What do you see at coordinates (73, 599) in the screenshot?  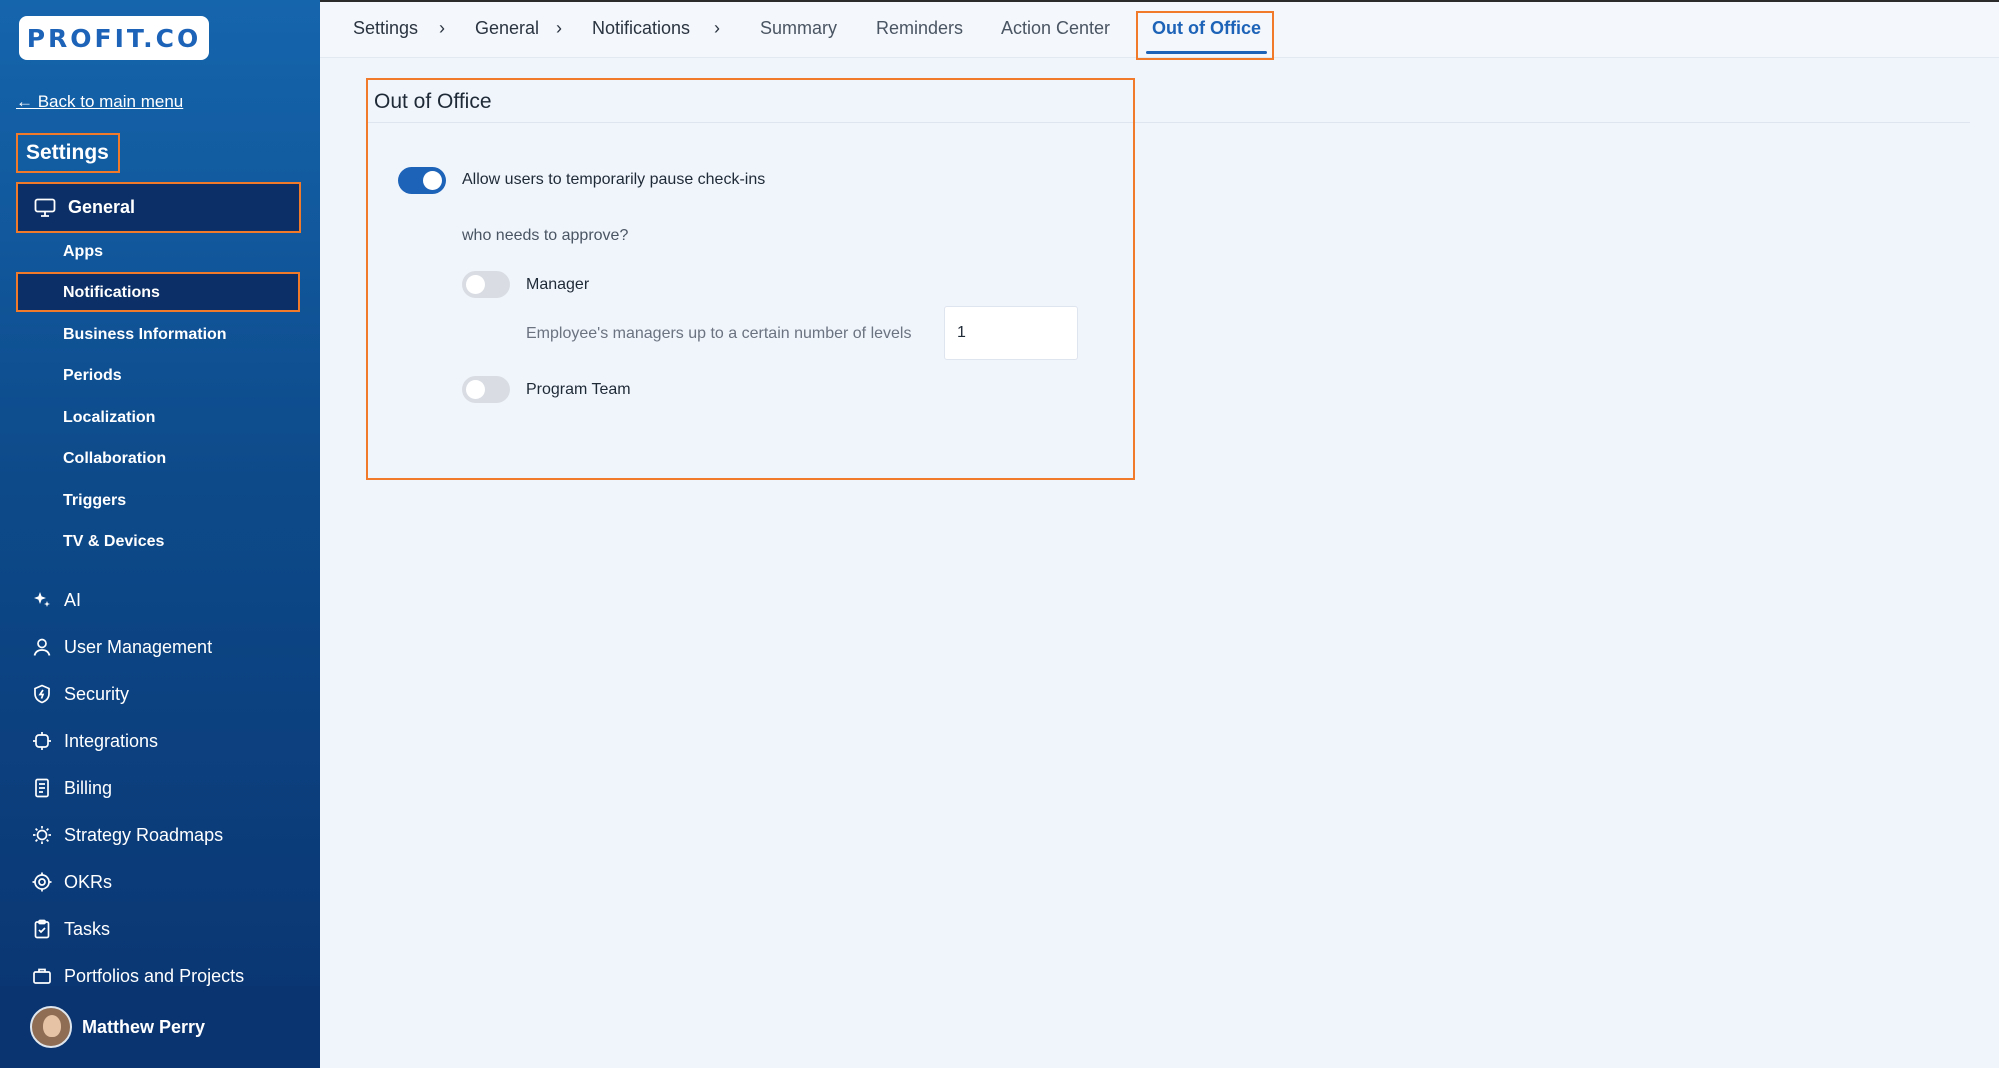 I see `sidebar-item-ai-label: AI` at bounding box center [73, 599].